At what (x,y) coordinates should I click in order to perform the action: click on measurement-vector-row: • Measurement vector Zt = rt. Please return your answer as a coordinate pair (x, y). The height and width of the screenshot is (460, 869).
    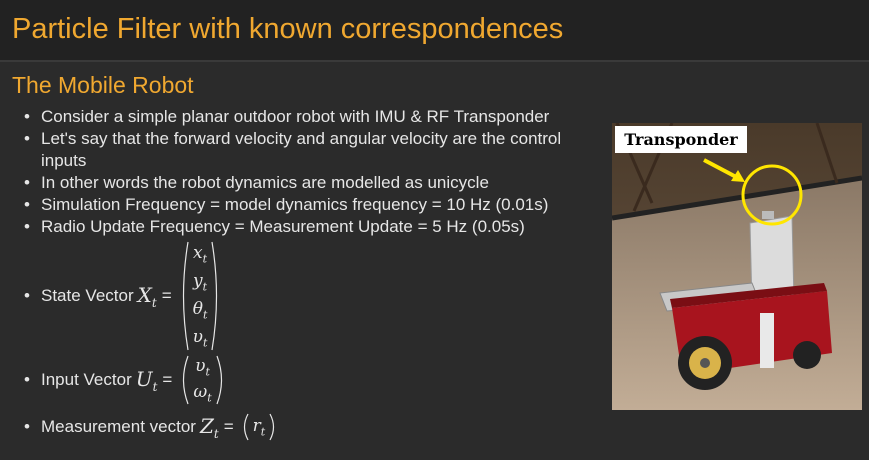
    Looking at the image, I should click on (150, 427).